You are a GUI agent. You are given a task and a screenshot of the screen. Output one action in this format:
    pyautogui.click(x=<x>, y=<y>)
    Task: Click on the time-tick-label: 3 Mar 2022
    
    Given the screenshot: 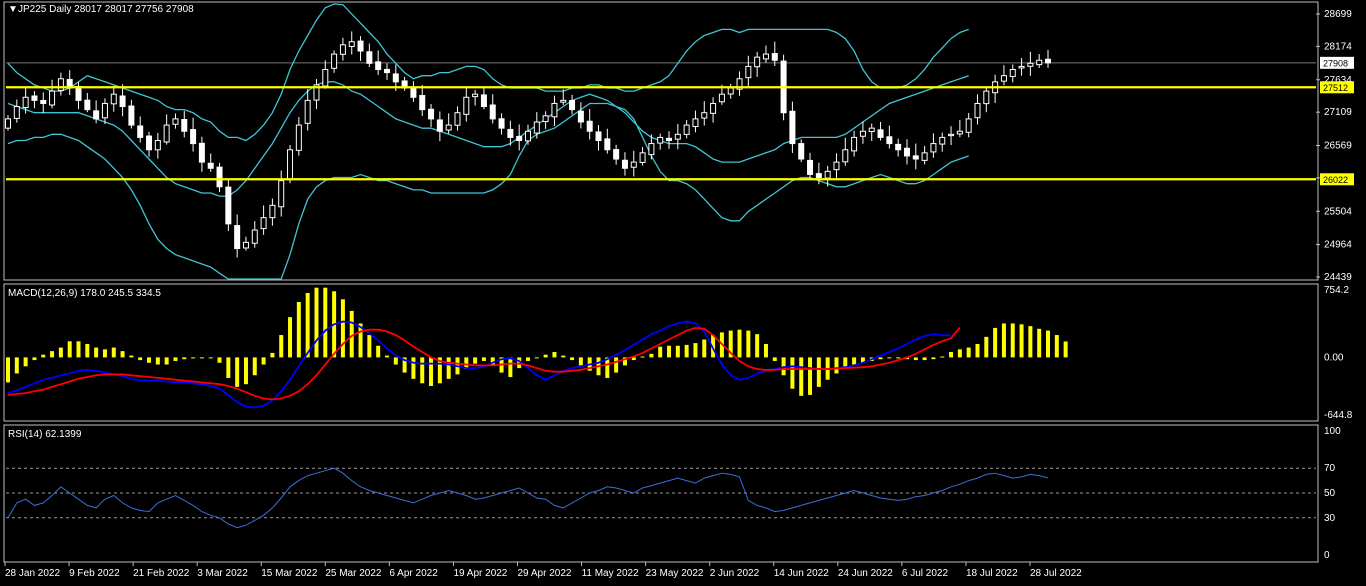 What is the action you would take?
    pyautogui.click(x=222, y=573)
    